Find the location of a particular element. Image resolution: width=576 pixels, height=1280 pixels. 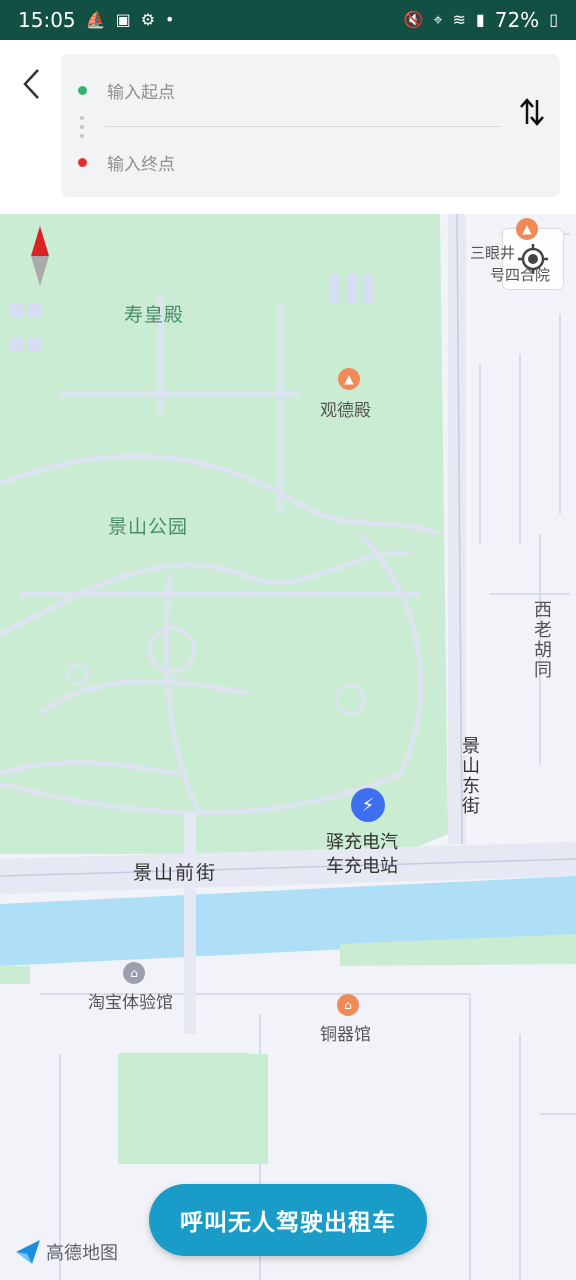

back-button is located at coordinates (32, 84).